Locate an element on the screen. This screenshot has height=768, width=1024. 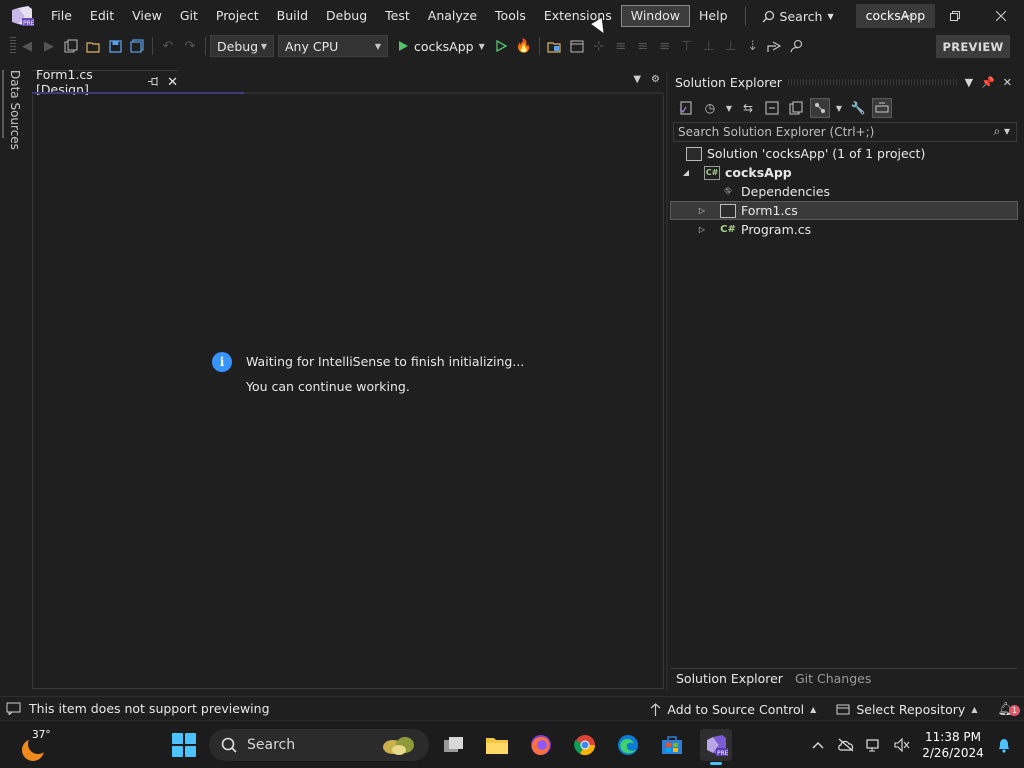
show-all-files-icon is located at coordinates (796, 108).